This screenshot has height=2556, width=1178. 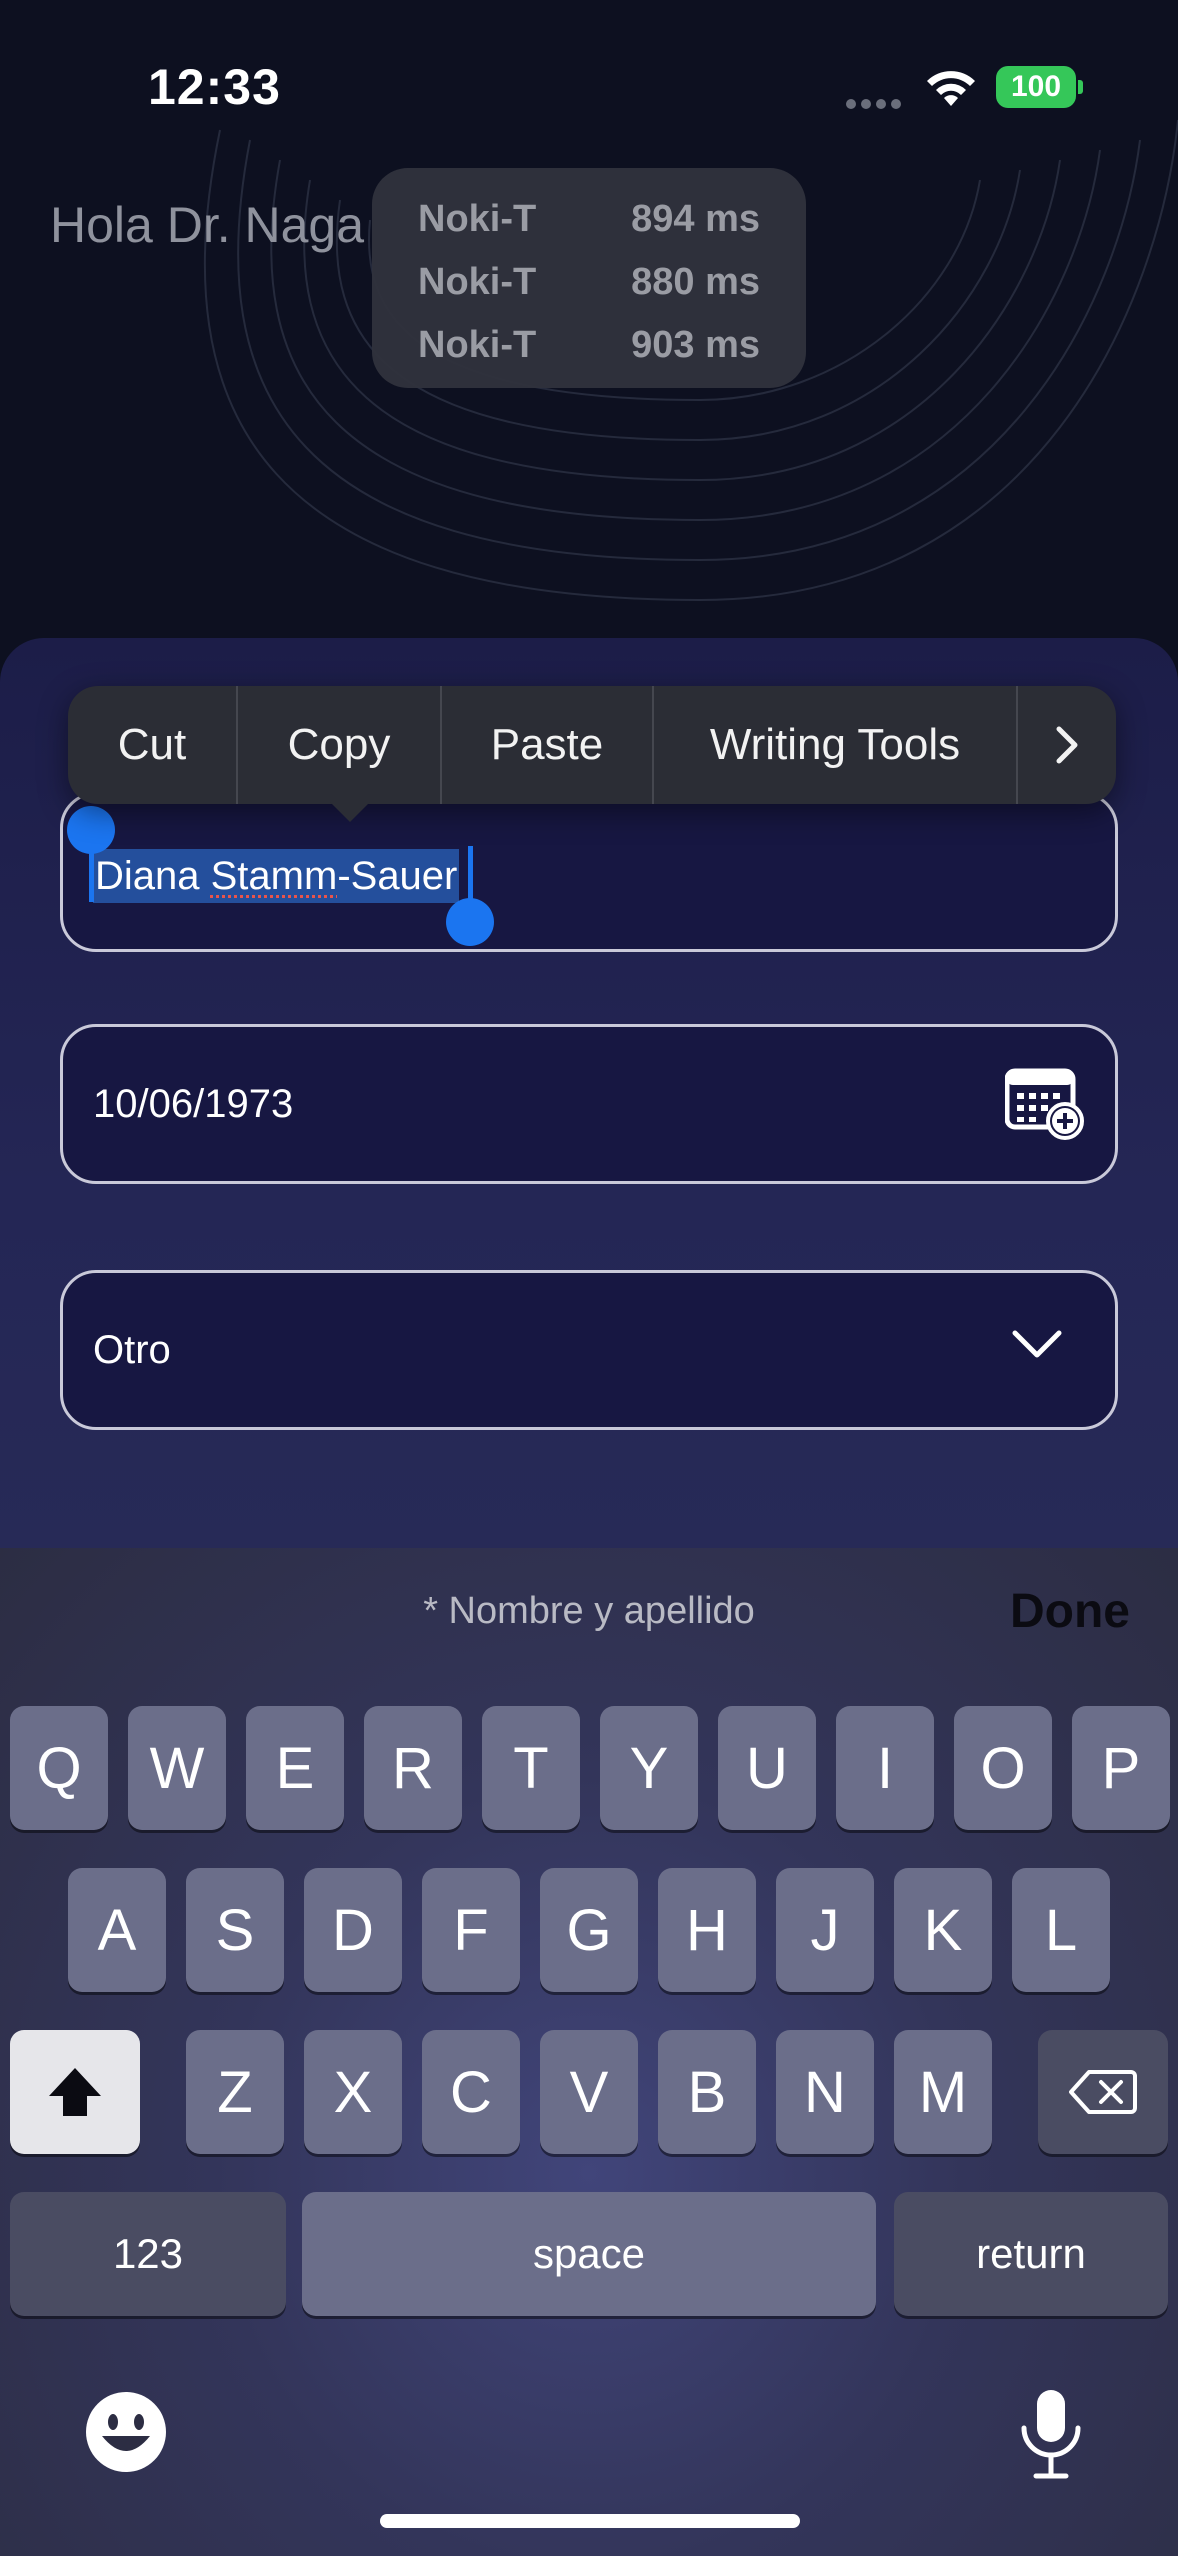 I want to click on name-text-rest: -Sauer, so click(x=397, y=876).